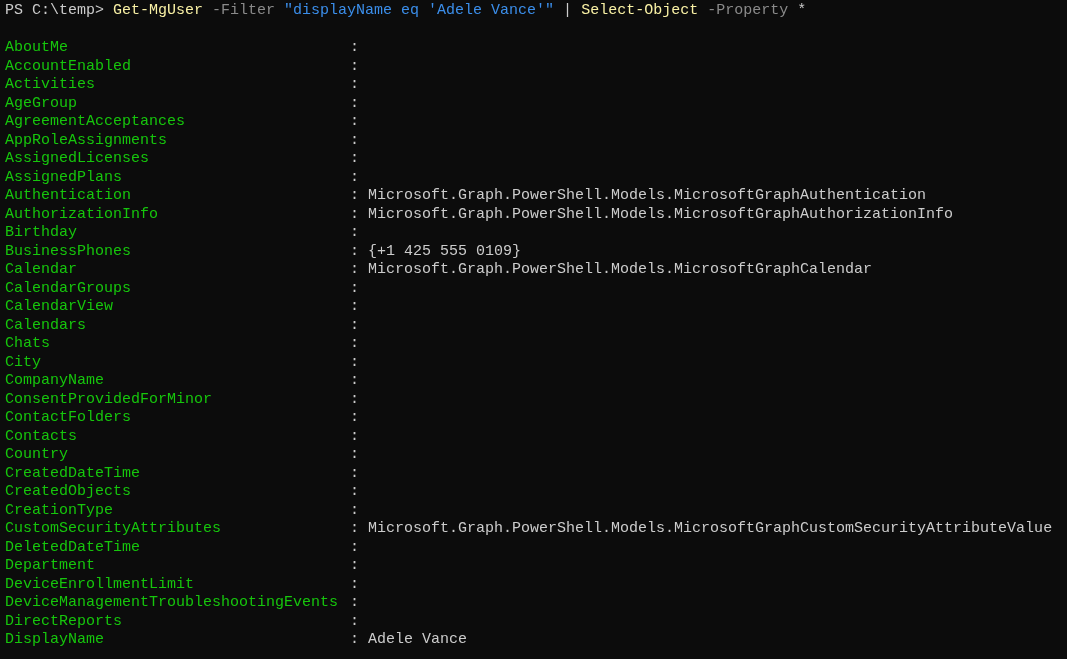 The image size is (1067, 659). Describe the element at coordinates (68, 491) in the screenshot. I see `property-name: CreatedObjects` at that location.